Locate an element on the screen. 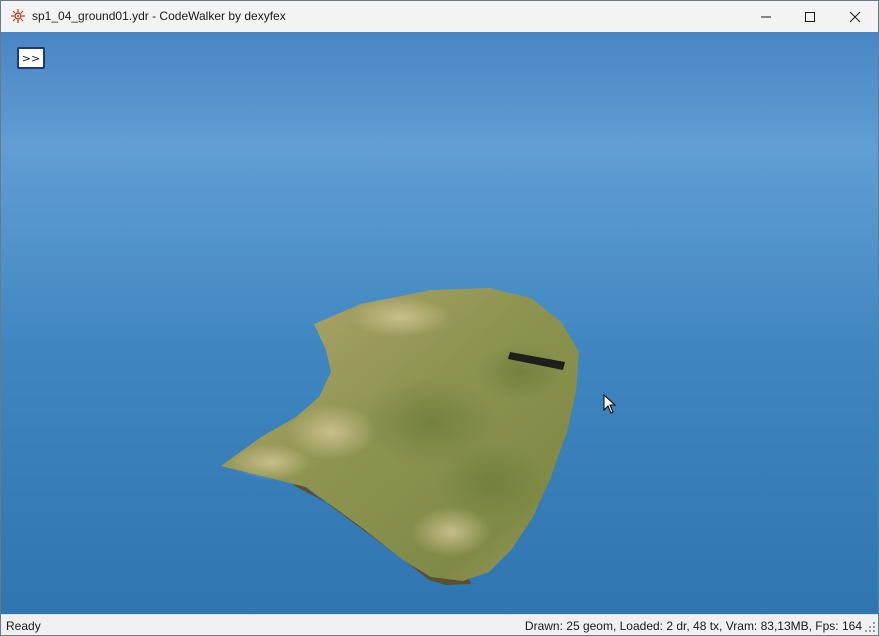 The height and width of the screenshot is (636, 879). maximize-button is located at coordinates (810, 16).